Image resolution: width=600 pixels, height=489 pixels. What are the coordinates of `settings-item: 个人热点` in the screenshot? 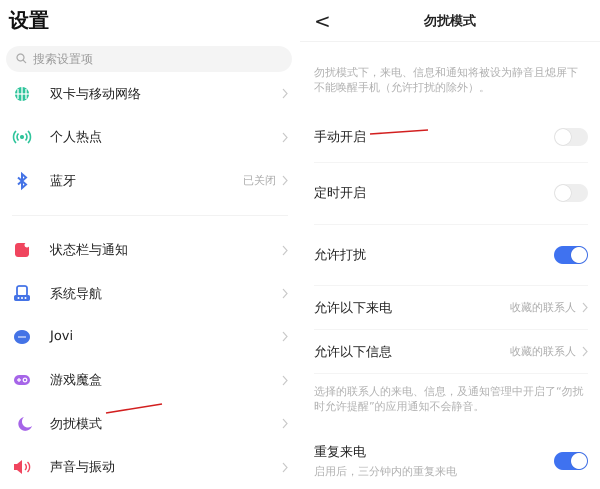 It's located at (150, 137).